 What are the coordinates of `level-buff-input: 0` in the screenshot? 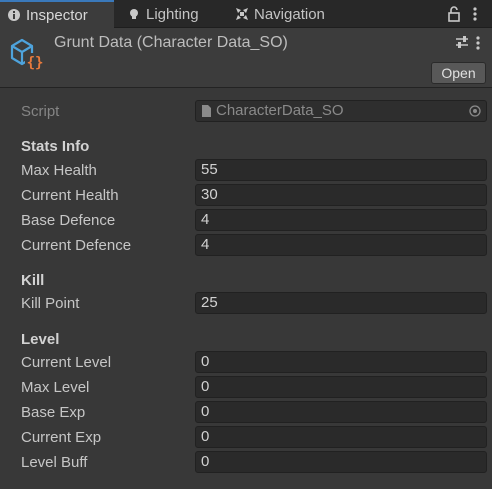 It's located at (341, 462).